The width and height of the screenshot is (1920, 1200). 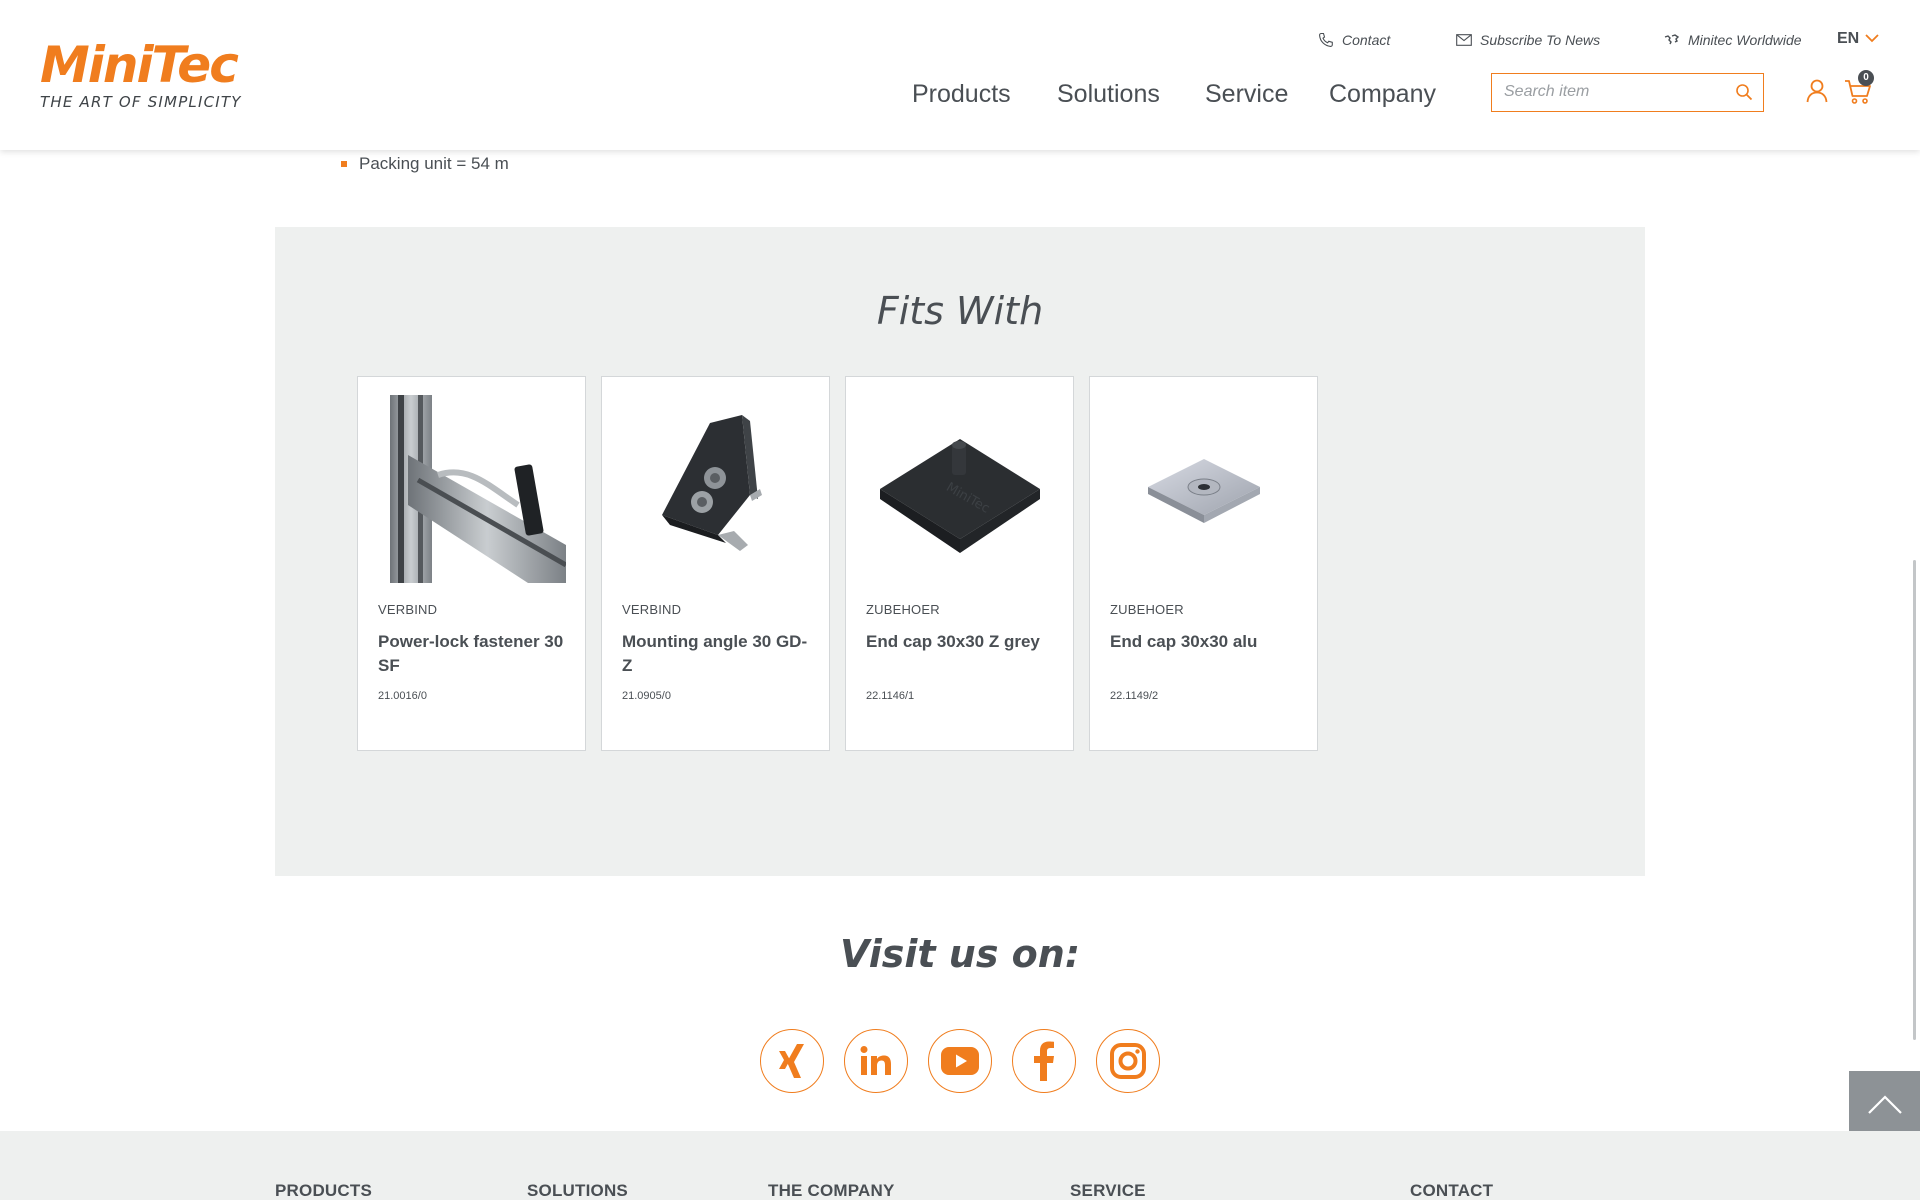 I want to click on youtube-icon, so click(x=960, y=1061).